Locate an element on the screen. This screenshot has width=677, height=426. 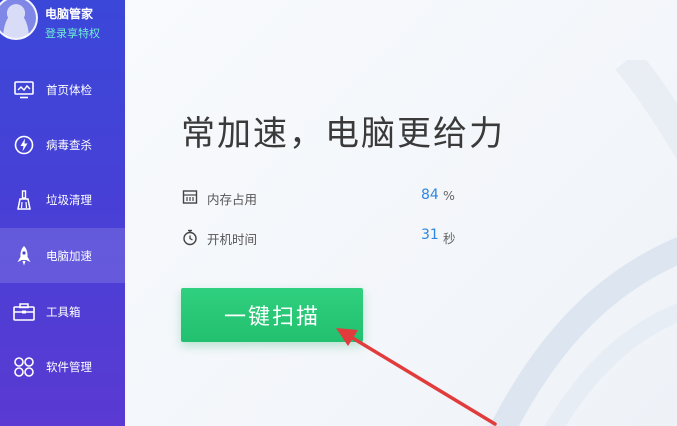
sidebar-item-label: 首页体检 is located at coordinates (69, 89).